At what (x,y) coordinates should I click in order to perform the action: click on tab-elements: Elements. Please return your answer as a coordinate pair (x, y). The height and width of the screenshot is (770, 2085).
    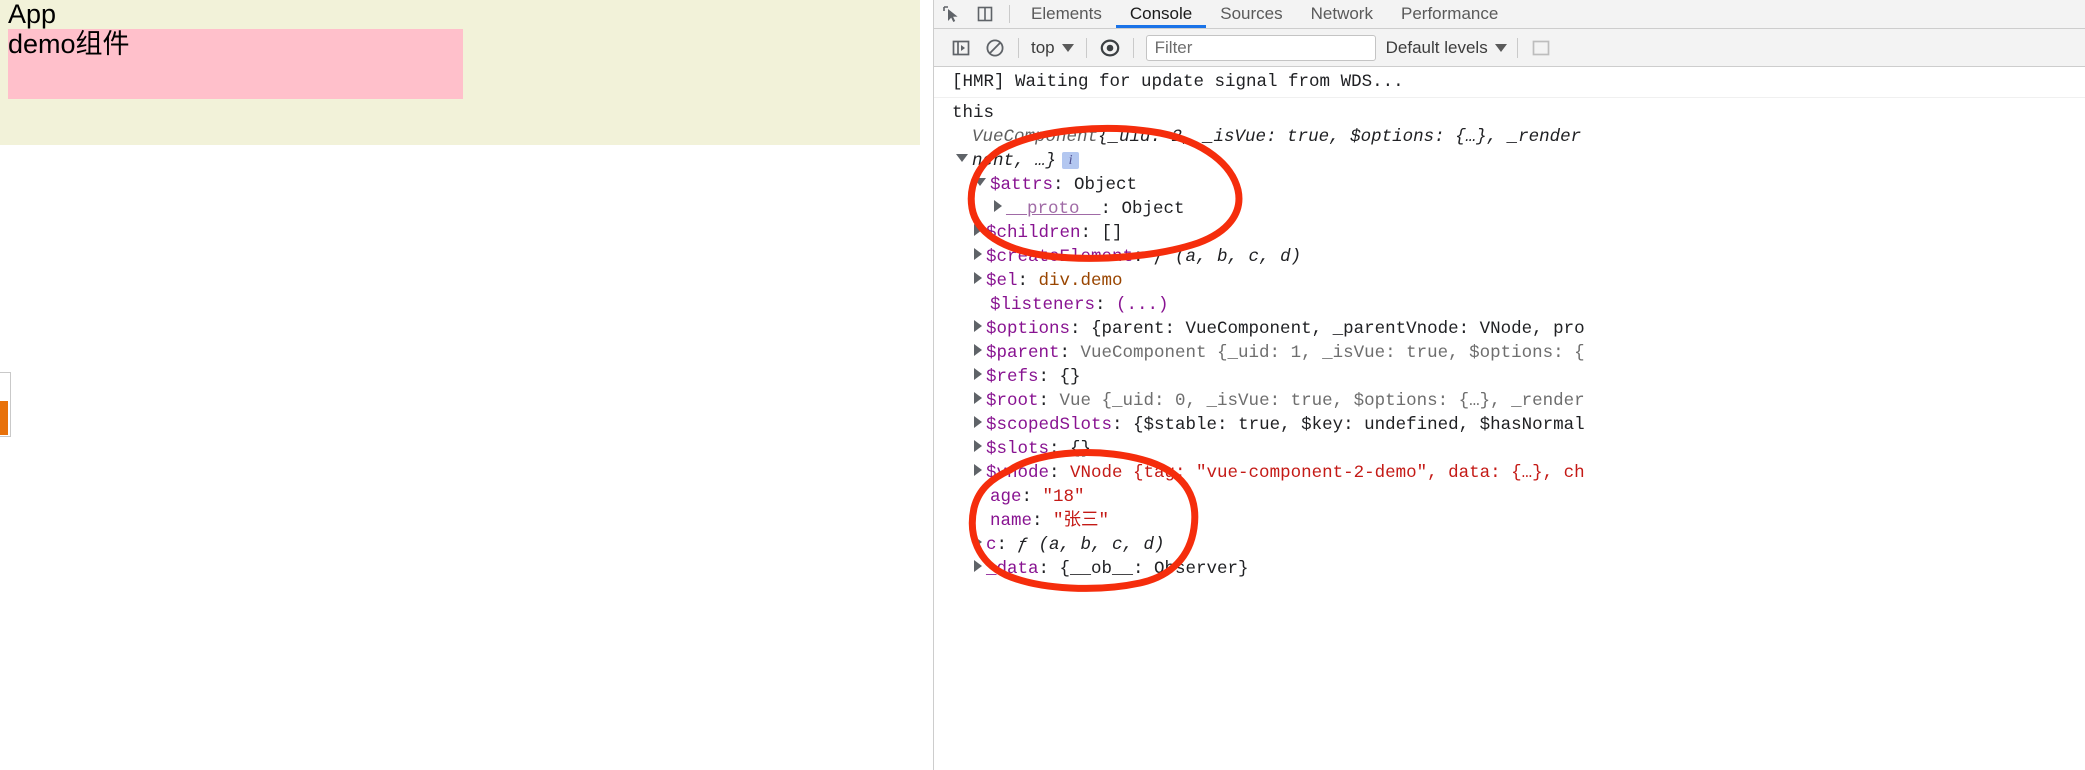
    Looking at the image, I should click on (1066, 16).